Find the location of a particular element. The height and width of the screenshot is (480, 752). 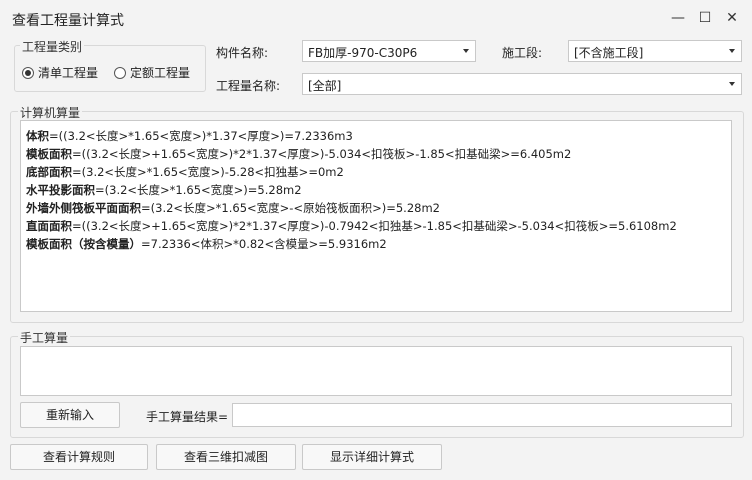

calc-line-name: 直面面积 is located at coordinates (49, 226).